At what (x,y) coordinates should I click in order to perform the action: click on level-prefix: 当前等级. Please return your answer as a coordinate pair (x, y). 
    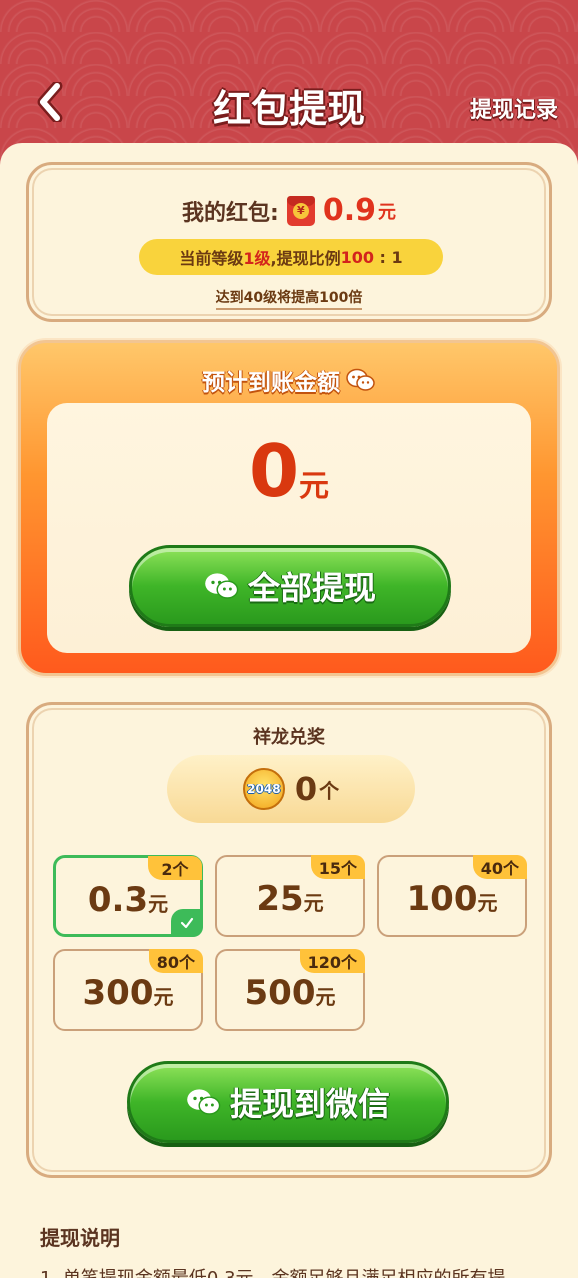
    Looking at the image, I should click on (211, 258).